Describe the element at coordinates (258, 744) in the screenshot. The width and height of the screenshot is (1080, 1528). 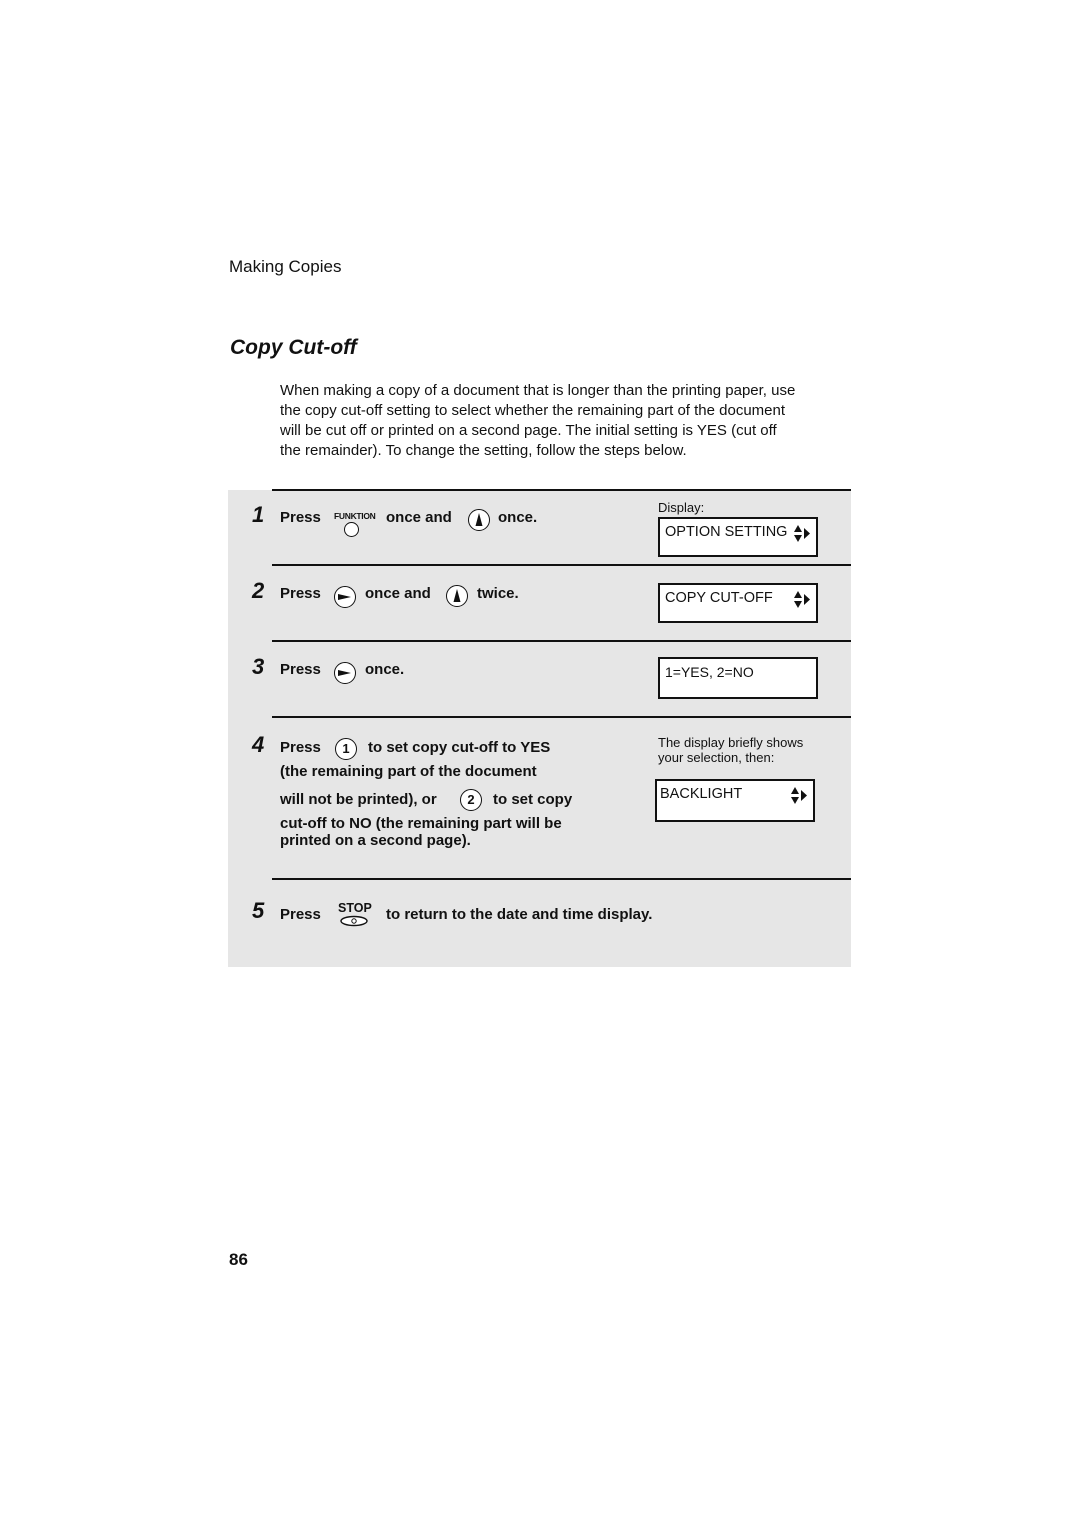
I see `step-number: 4` at that location.